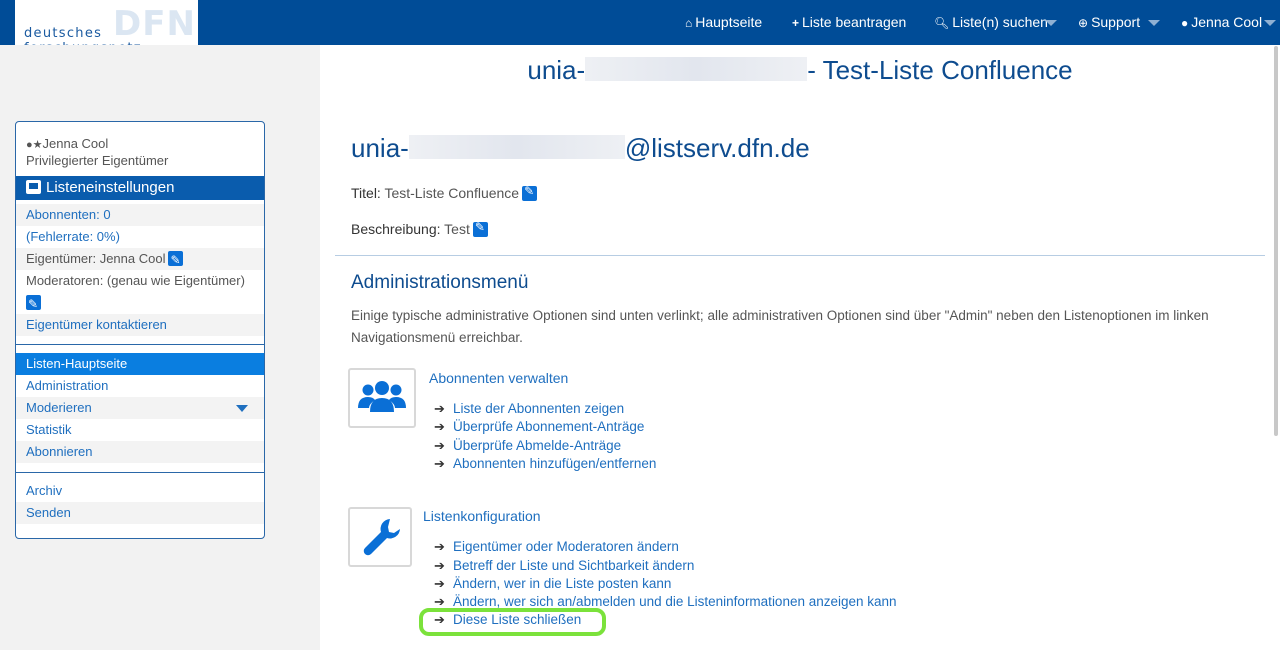  Describe the element at coordinates (59, 407) in the screenshot. I see `sidebar-item-moderate-label: Moderieren` at that location.